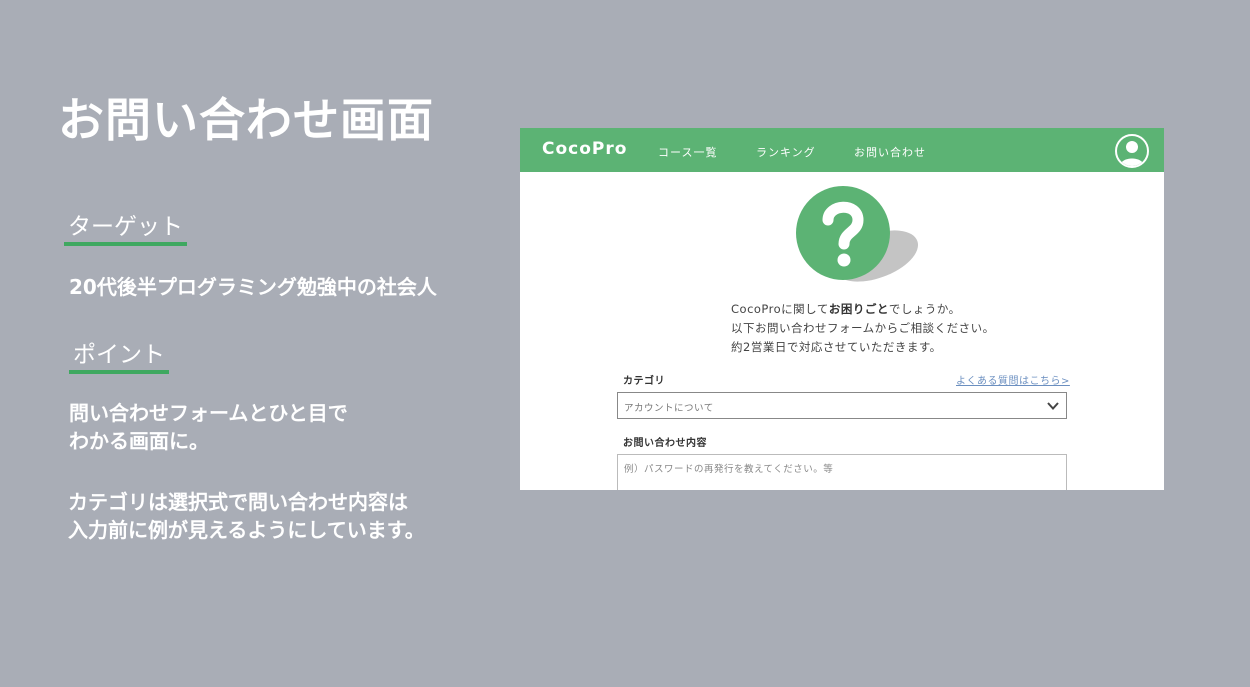  What do you see at coordinates (780, 309) in the screenshot?
I see `lead-line-1-before: CocoProに関して` at bounding box center [780, 309].